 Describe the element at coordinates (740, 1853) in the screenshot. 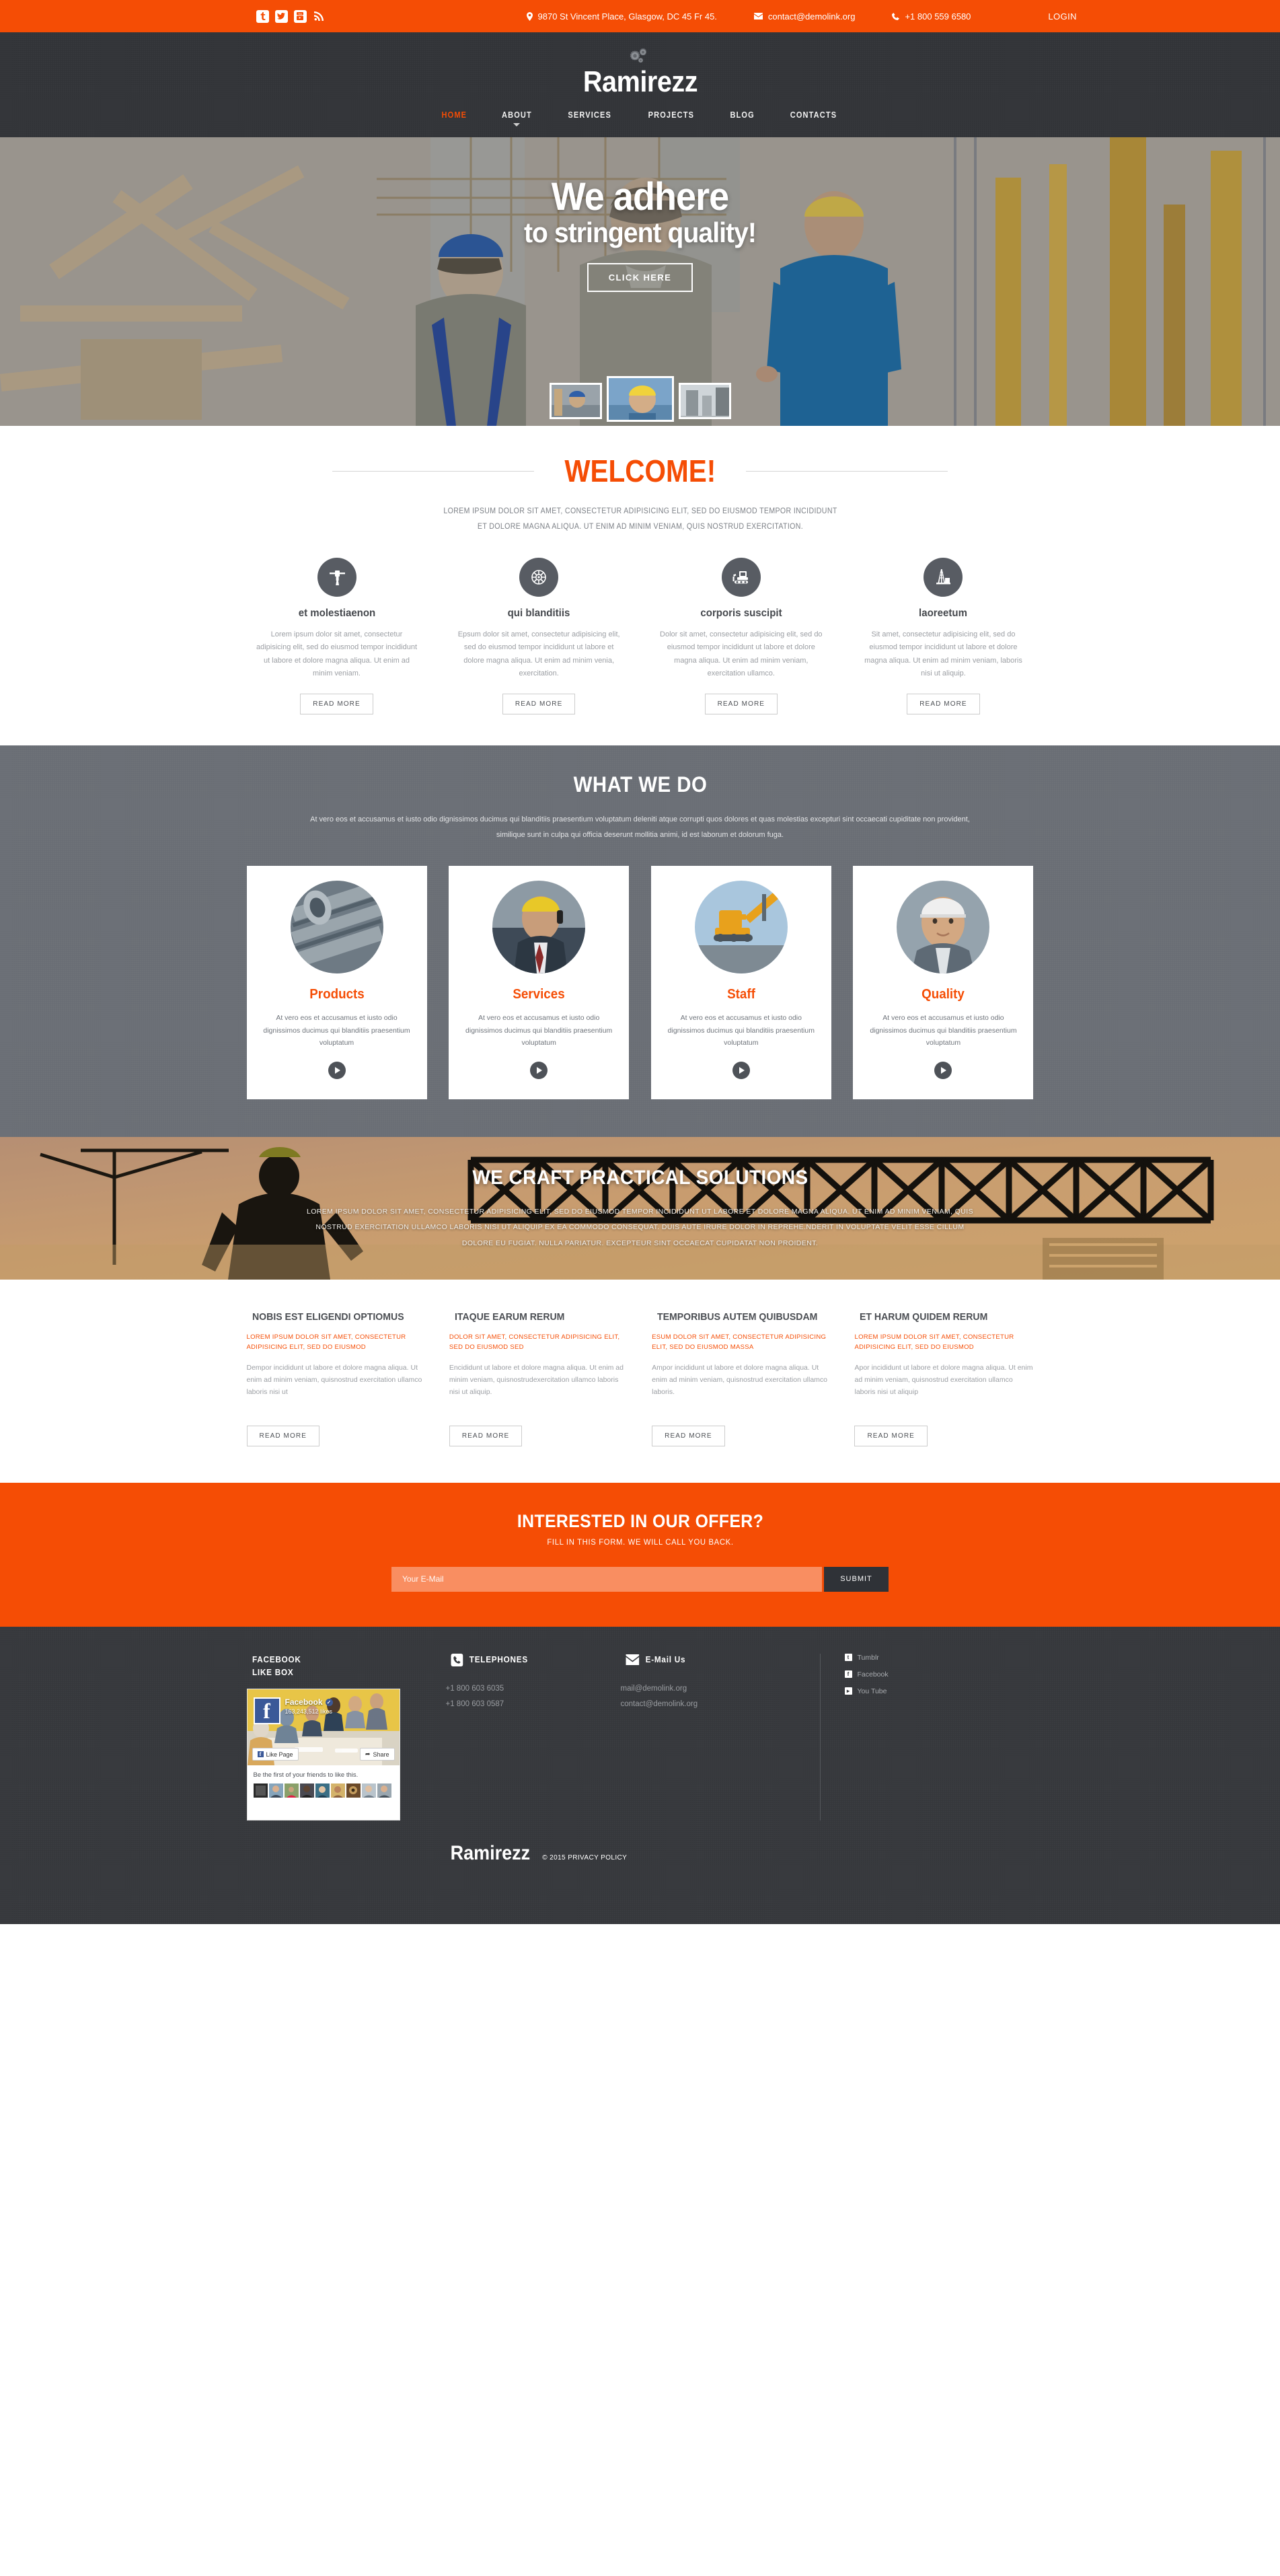

I see `footer-bottom: Ramirezz © 2015 PRIVACY POLICY` at that location.